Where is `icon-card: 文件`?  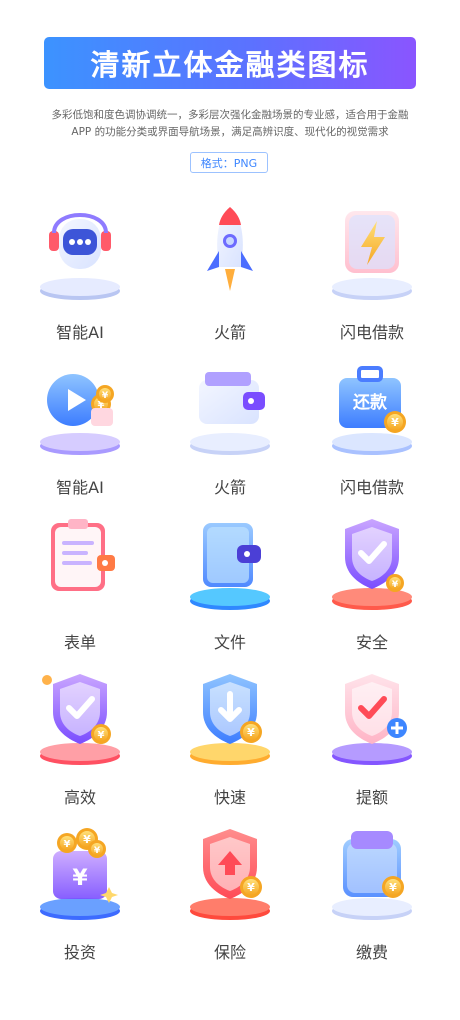
icon-card: 文件 is located at coordinates (230, 581).